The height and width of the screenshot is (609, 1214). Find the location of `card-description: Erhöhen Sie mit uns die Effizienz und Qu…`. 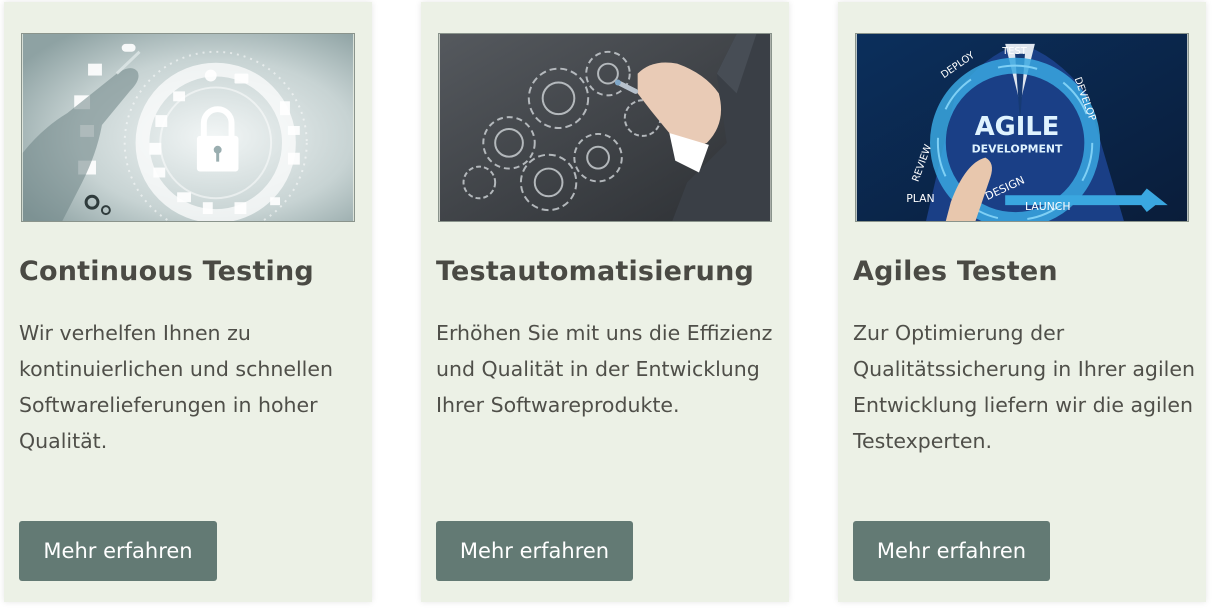

card-description: Erhöhen Sie mit uns die Effizienz und Qu… is located at coordinates (604, 369).